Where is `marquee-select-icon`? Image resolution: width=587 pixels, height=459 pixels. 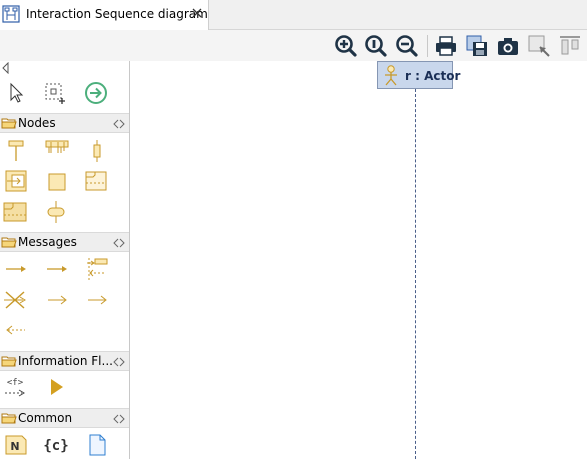
marquee-select-icon is located at coordinates (55, 93).